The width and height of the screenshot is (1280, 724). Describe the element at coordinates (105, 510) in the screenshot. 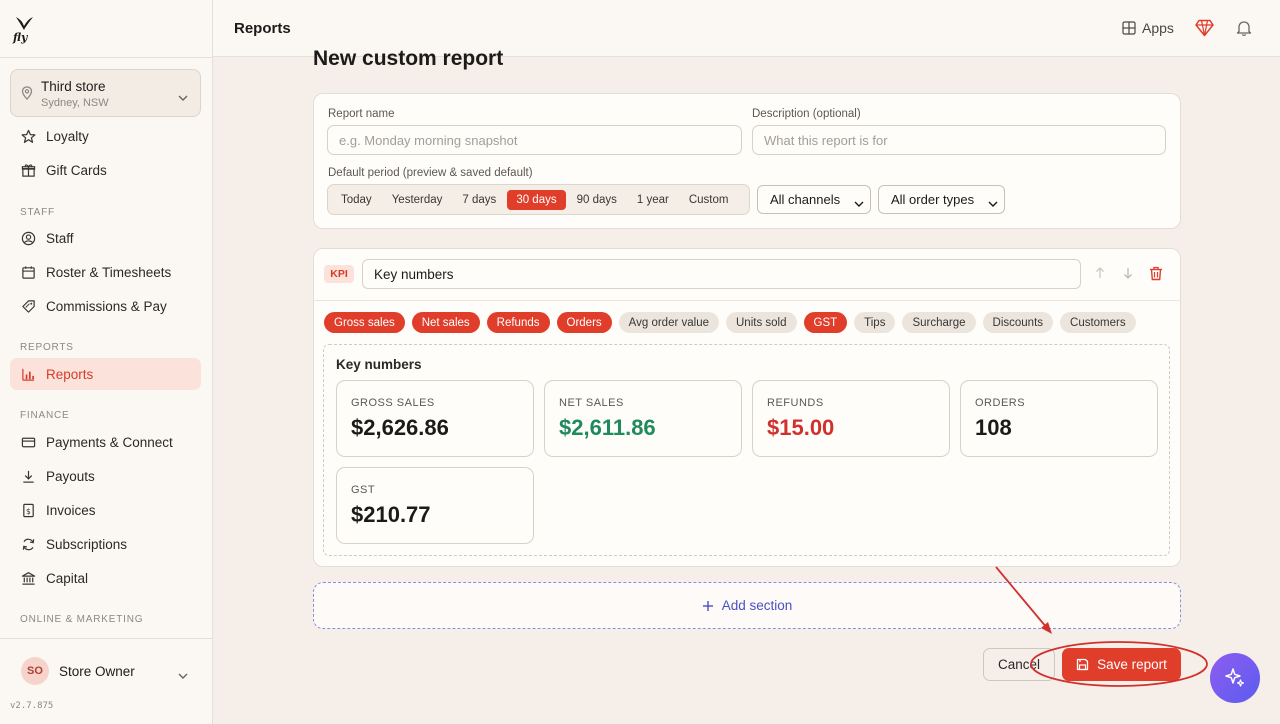

I see `sidebar-item-invoices: $ Invoices` at that location.